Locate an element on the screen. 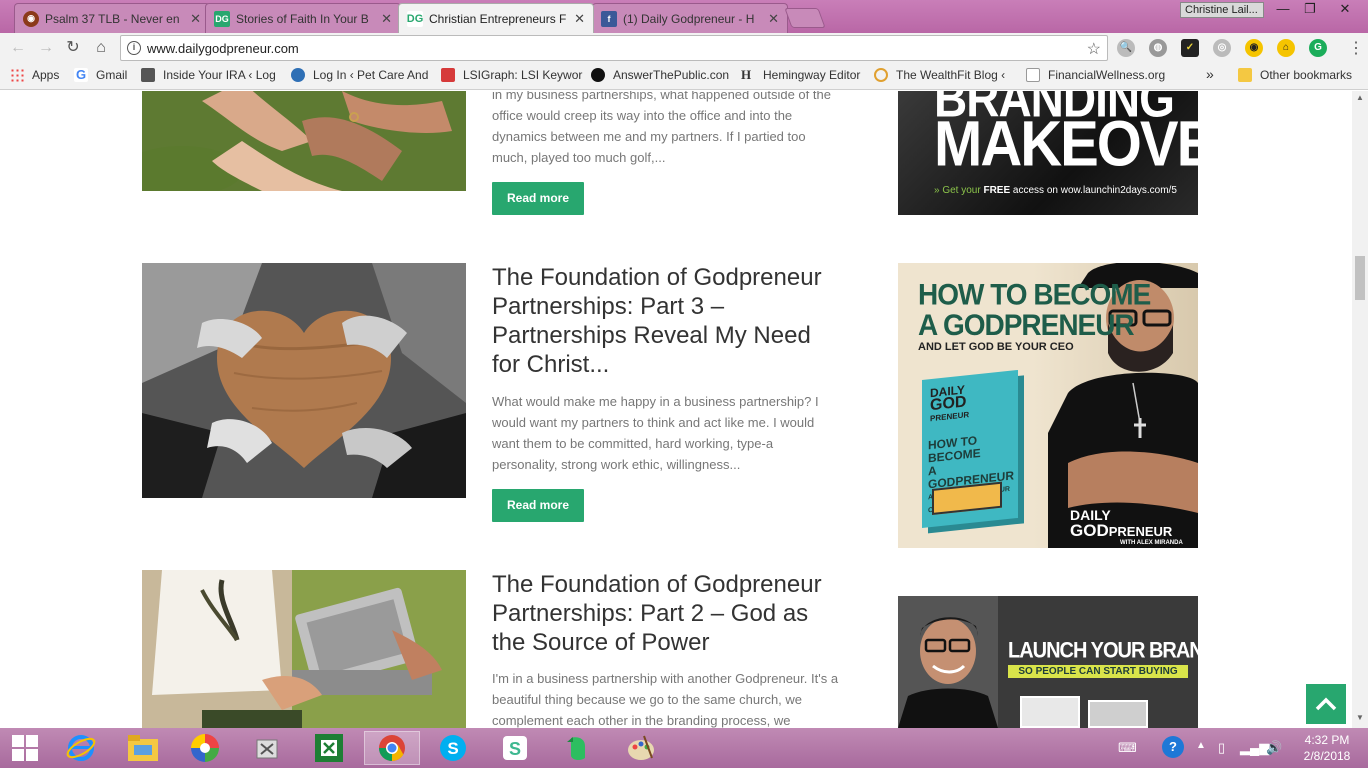 The width and height of the screenshot is (1368, 768). volume-icon: 🔊 is located at coordinates (1274, 748).